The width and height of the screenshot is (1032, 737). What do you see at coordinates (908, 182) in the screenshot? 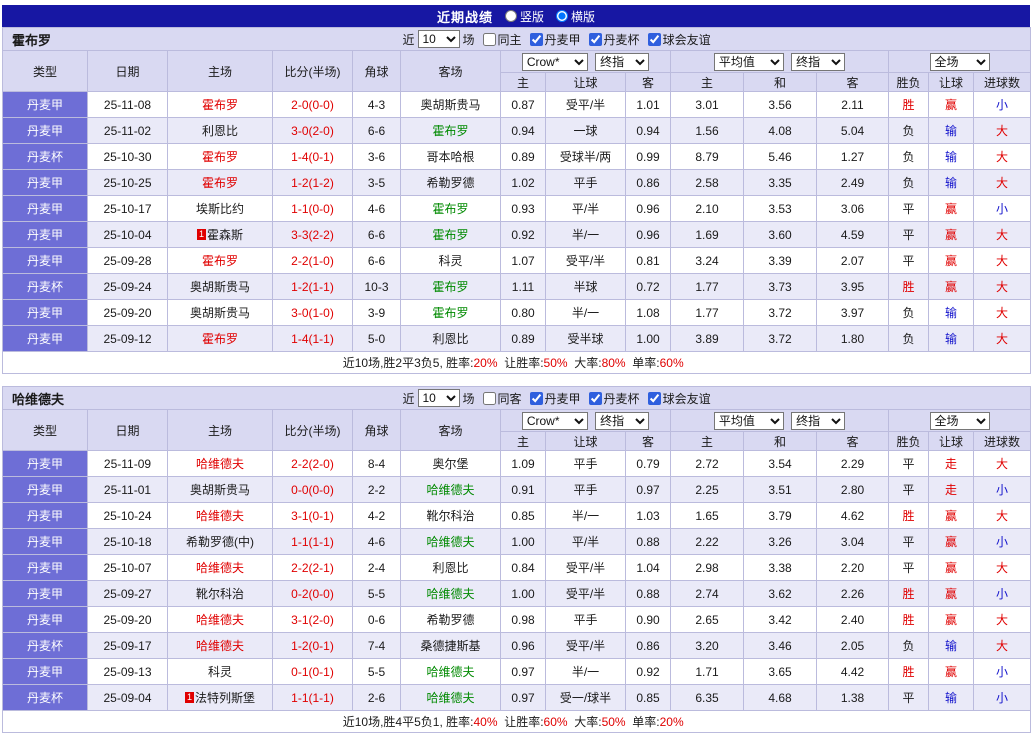
I see `result-cell: 负` at bounding box center [908, 182].